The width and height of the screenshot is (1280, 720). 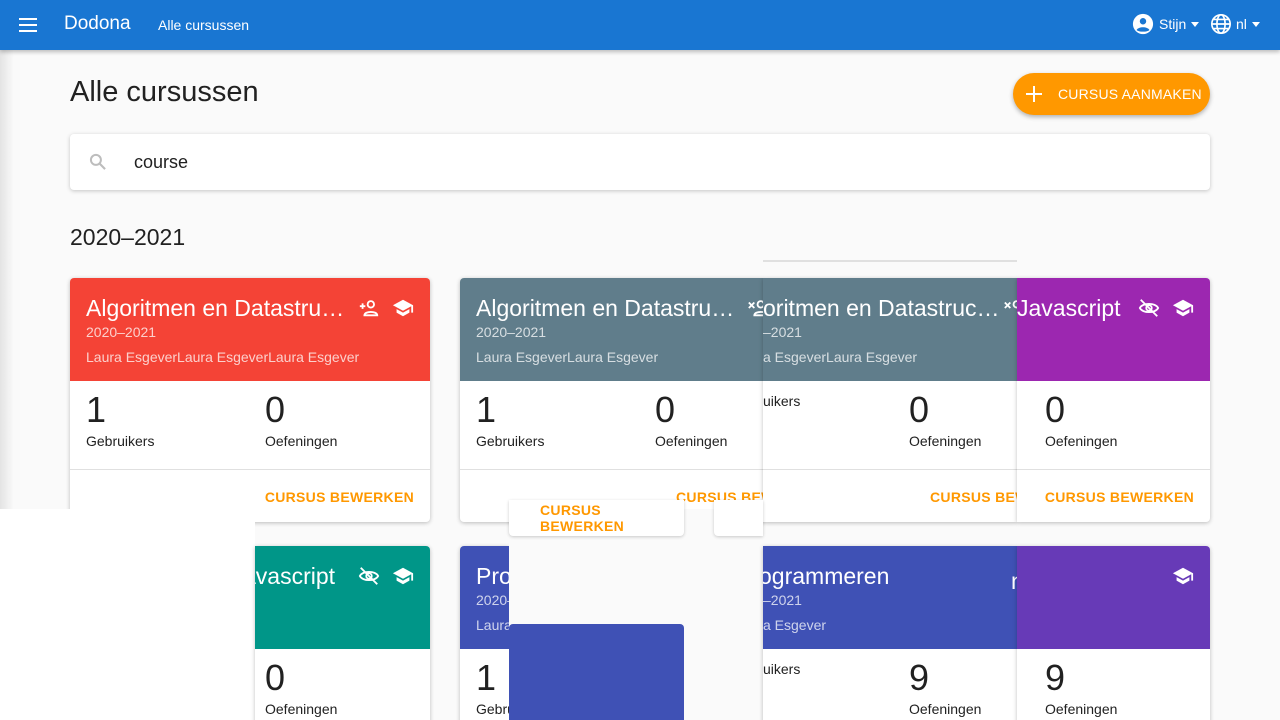 I want to click on course-year: 2020–, so click(x=492, y=600).